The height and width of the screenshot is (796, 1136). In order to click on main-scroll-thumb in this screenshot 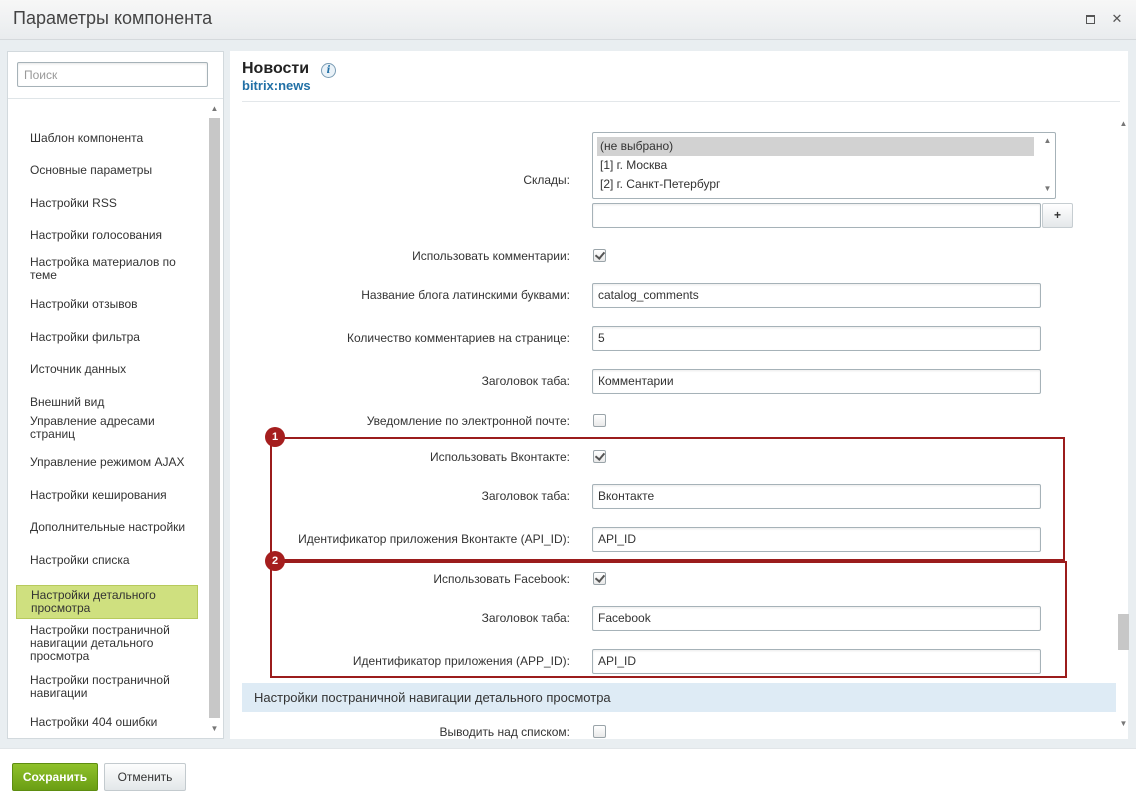, I will do `click(1123, 632)`.